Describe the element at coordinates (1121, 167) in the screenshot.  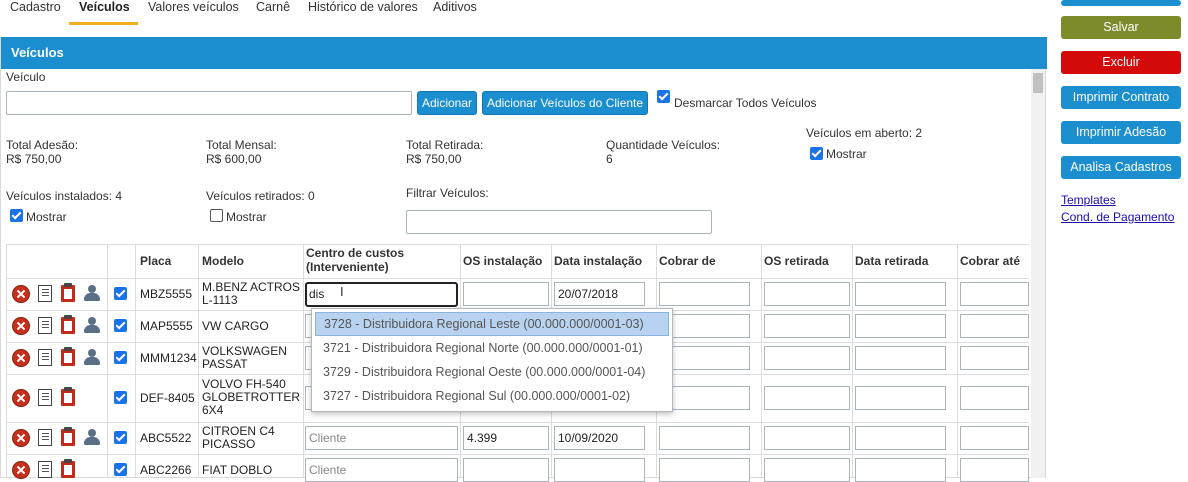
I see `analyze-registrations-button: Analisa Cadastros` at that location.